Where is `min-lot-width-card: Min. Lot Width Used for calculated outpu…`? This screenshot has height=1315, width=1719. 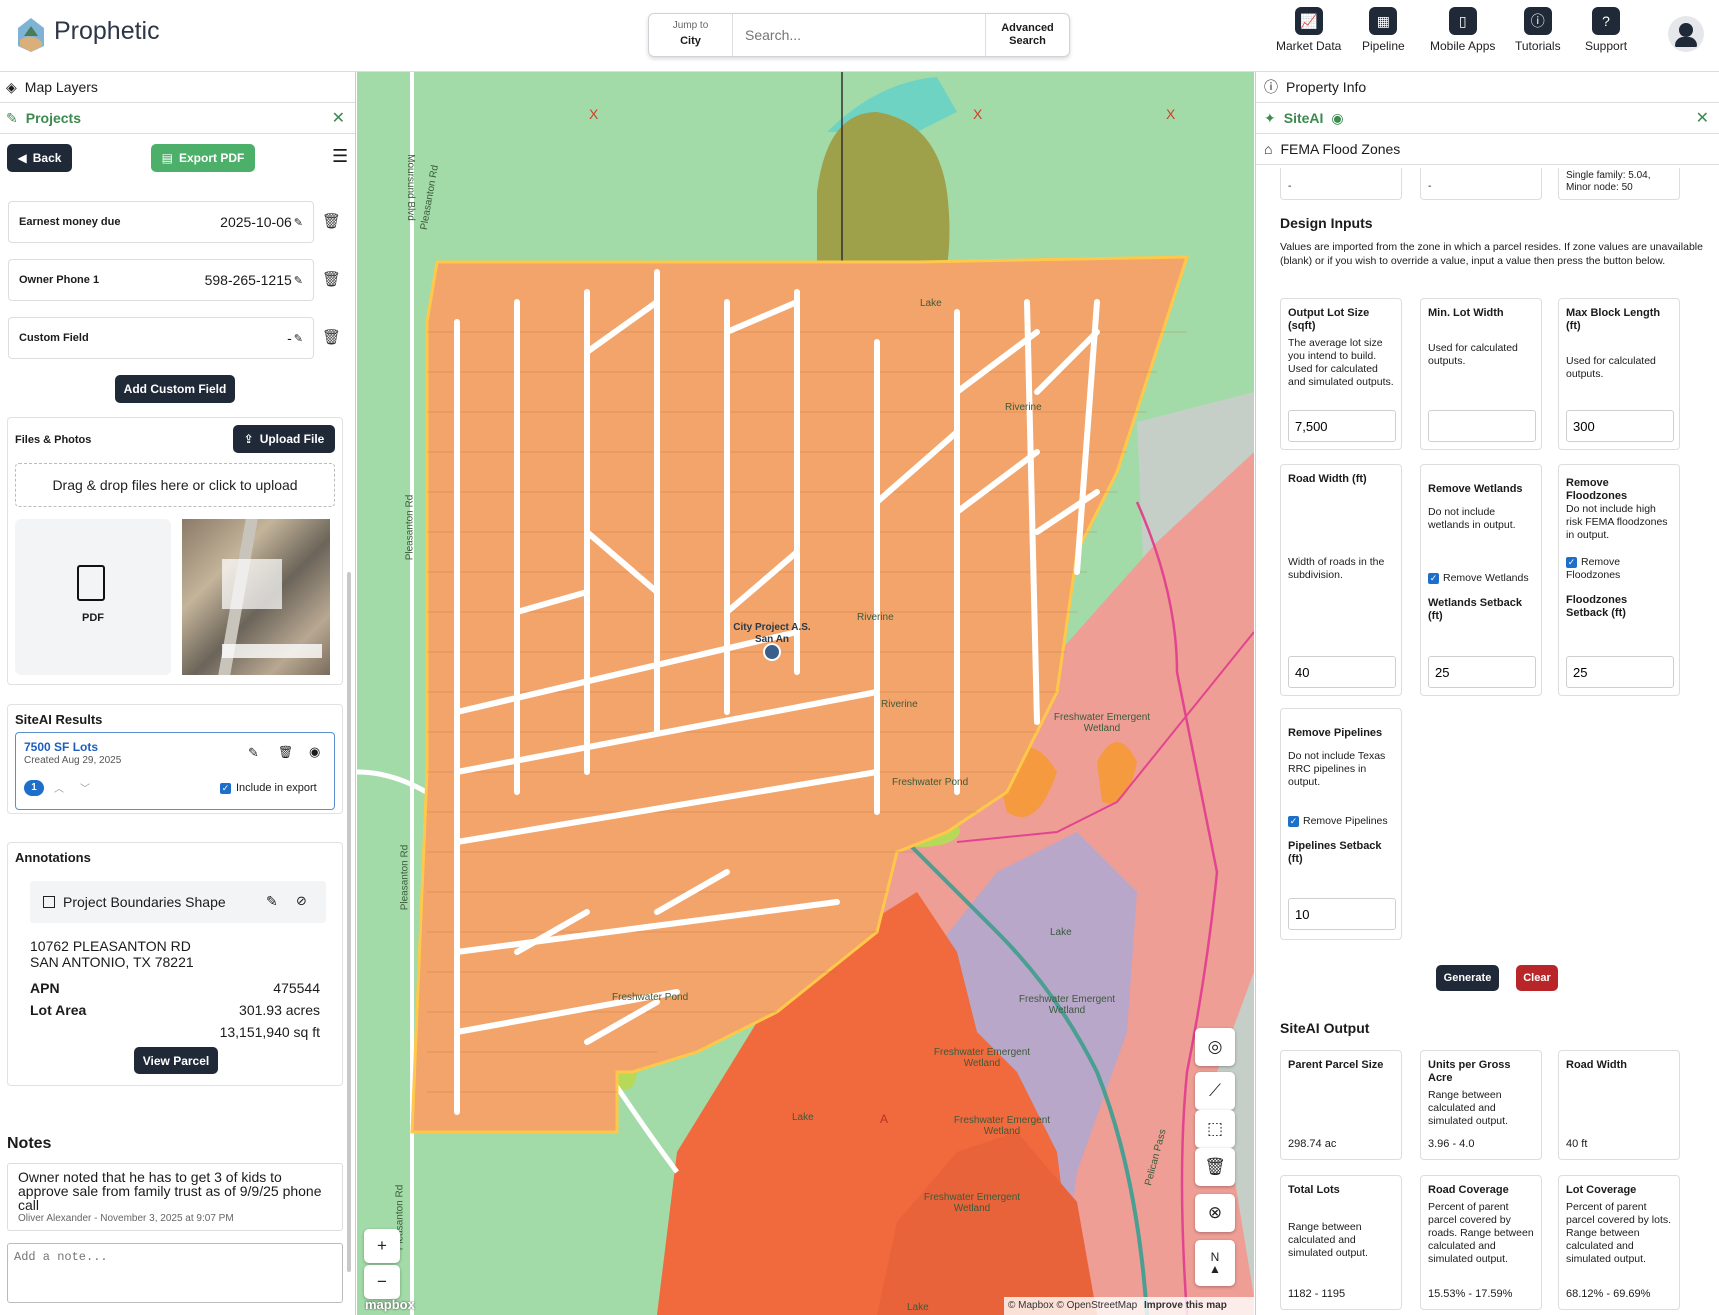 min-lot-width-card: Min. Lot Width Used for calculated outpu… is located at coordinates (1481, 374).